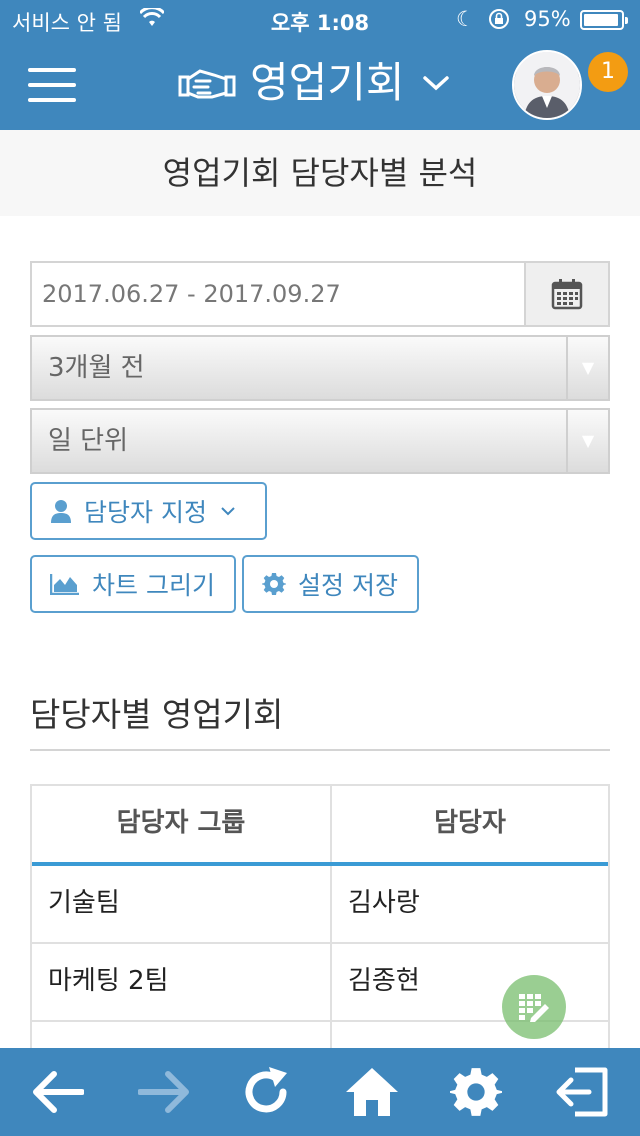 Image resolution: width=640 pixels, height=1136 pixels. What do you see at coordinates (547, 19) in the screenshot?
I see `battery-percent: 95%` at bounding box center [547, 19].